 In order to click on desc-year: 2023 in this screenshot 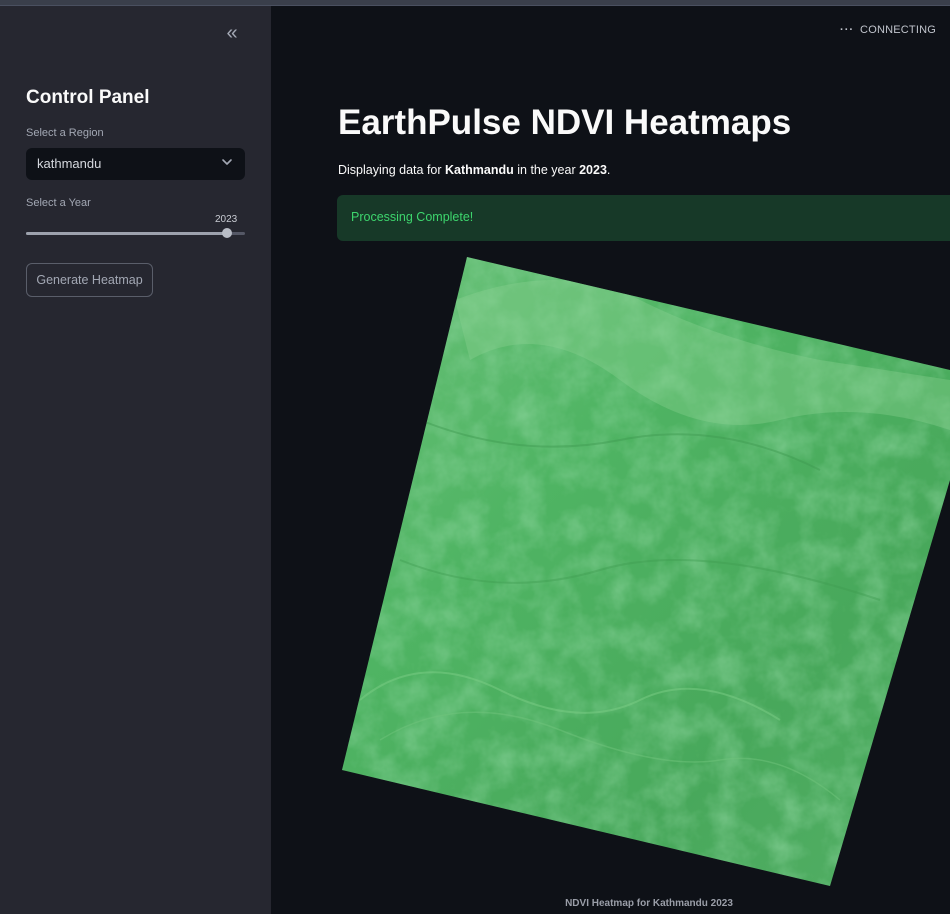, I will do `click(593, 170)`.